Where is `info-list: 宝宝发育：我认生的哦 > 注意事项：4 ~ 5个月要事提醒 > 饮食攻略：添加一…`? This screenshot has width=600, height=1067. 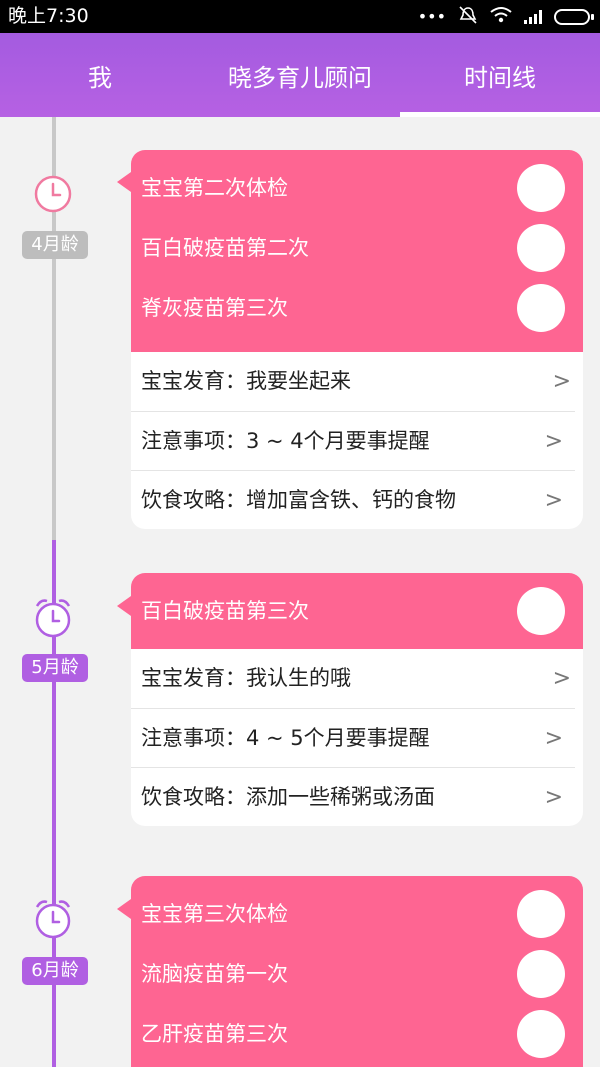
info-list: 宝宝发育：我认生的哦 > 注意事项：4 ~ 5个月要事提醒 > 饮食攻略：添加一… is located at coordinates (357, 737).